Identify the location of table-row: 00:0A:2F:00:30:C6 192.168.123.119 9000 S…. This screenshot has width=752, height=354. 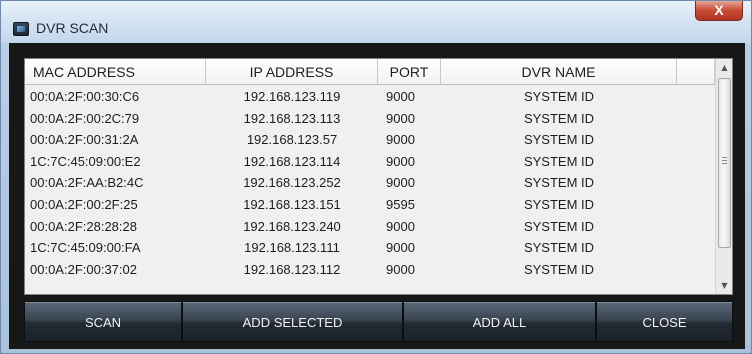
(370, 97).